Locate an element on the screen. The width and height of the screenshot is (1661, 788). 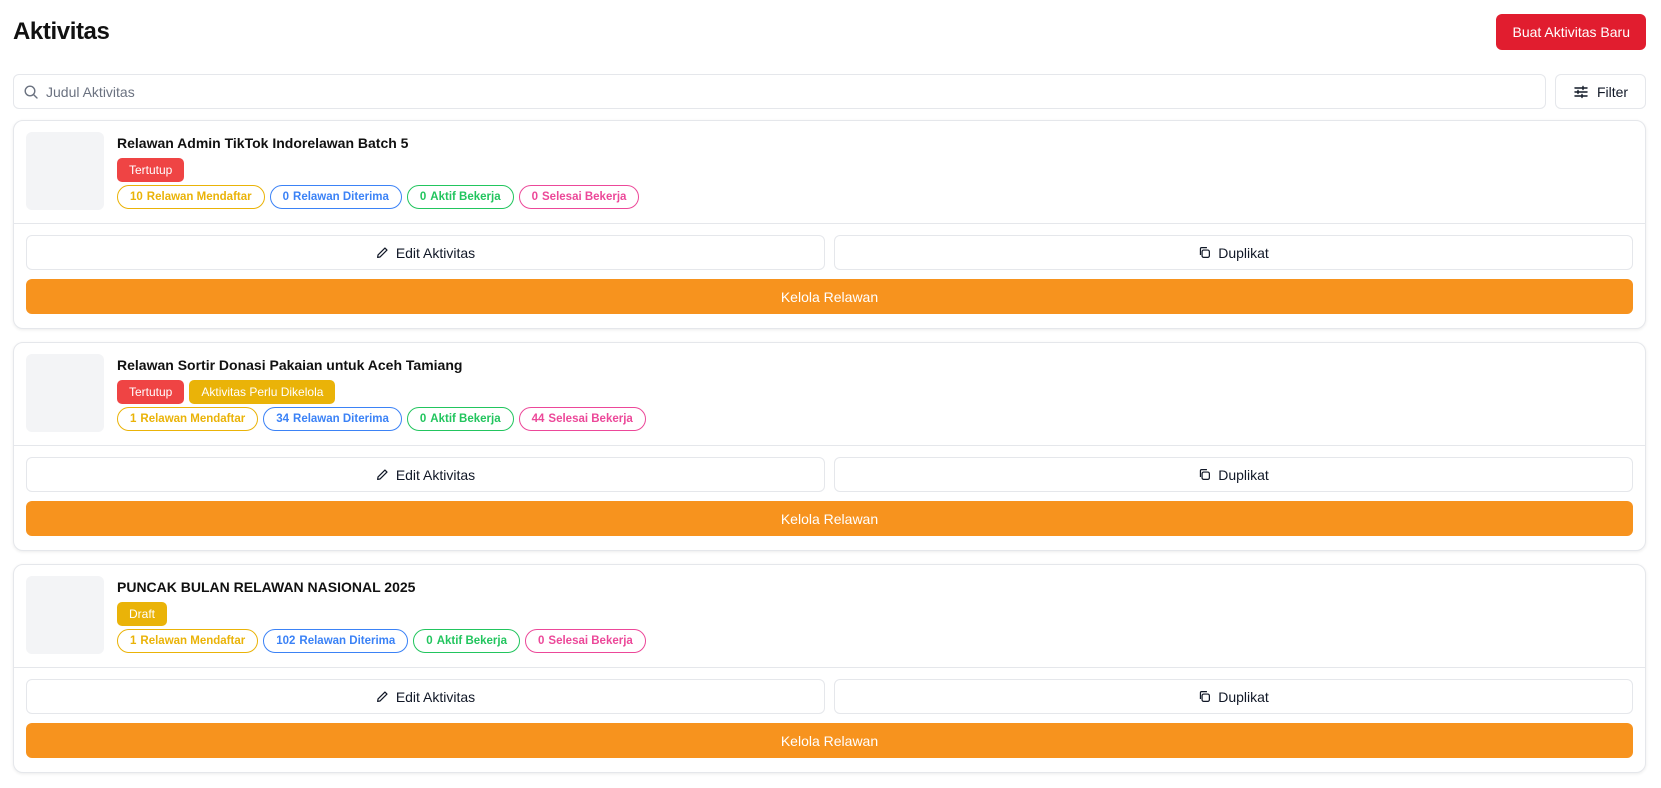
search-input is located at coordinates (779, 91).